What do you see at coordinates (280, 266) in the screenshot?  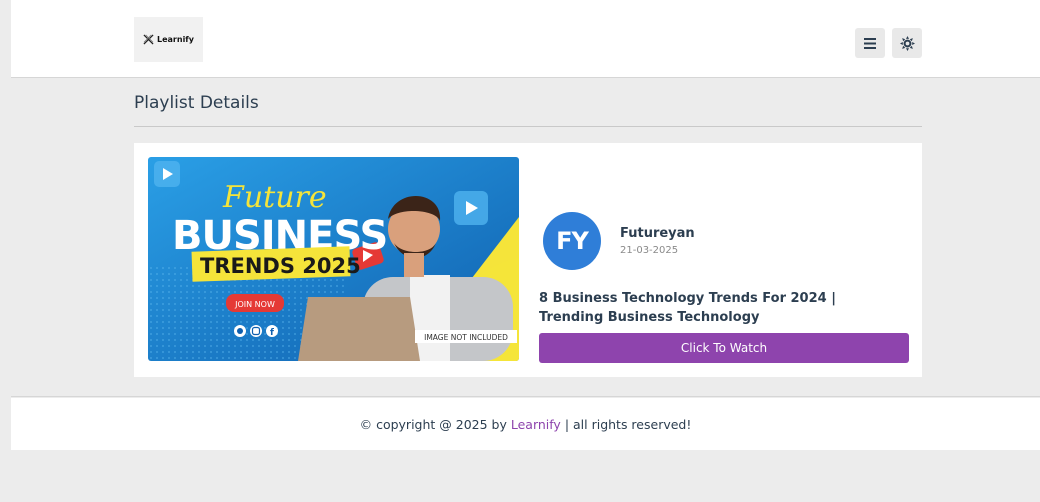 I see `thumbnail-subheadline: TRENDS 2025` at bounding box center [280, 266].